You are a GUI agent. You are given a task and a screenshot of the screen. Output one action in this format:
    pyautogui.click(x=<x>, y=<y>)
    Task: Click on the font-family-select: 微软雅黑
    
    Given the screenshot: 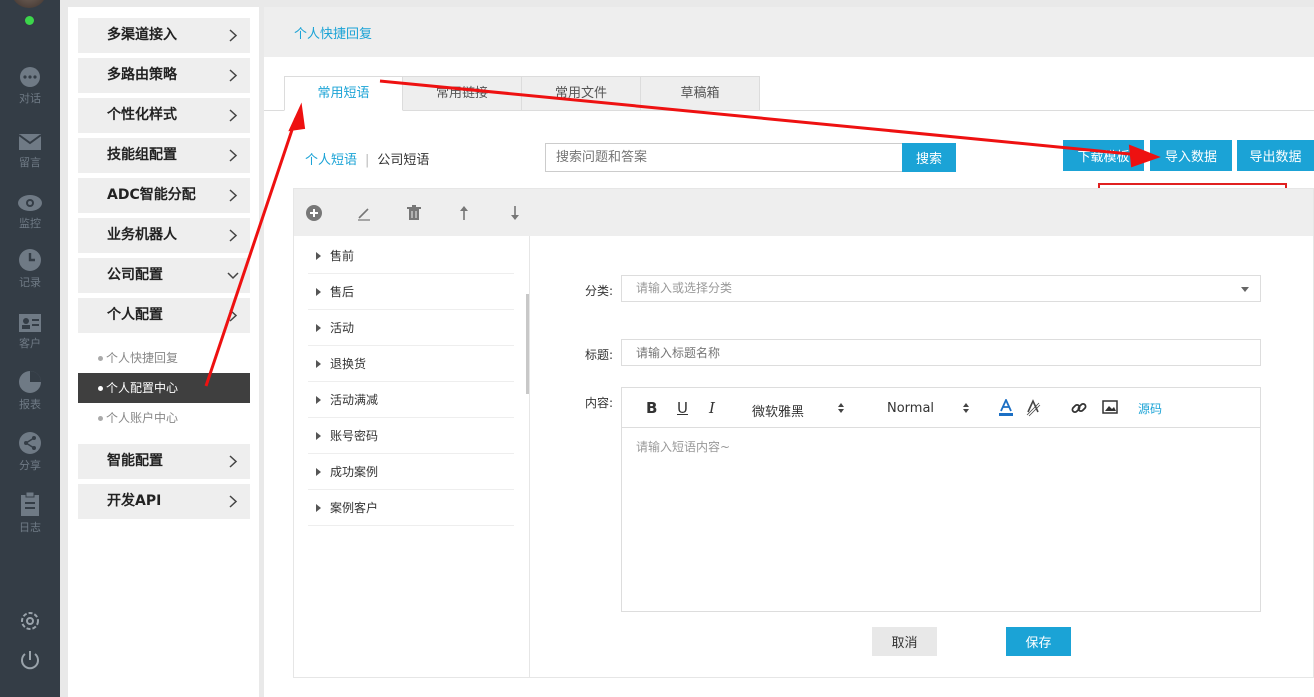 What is the action you would take?
    pyautogui.click(x=778, y=410)
    